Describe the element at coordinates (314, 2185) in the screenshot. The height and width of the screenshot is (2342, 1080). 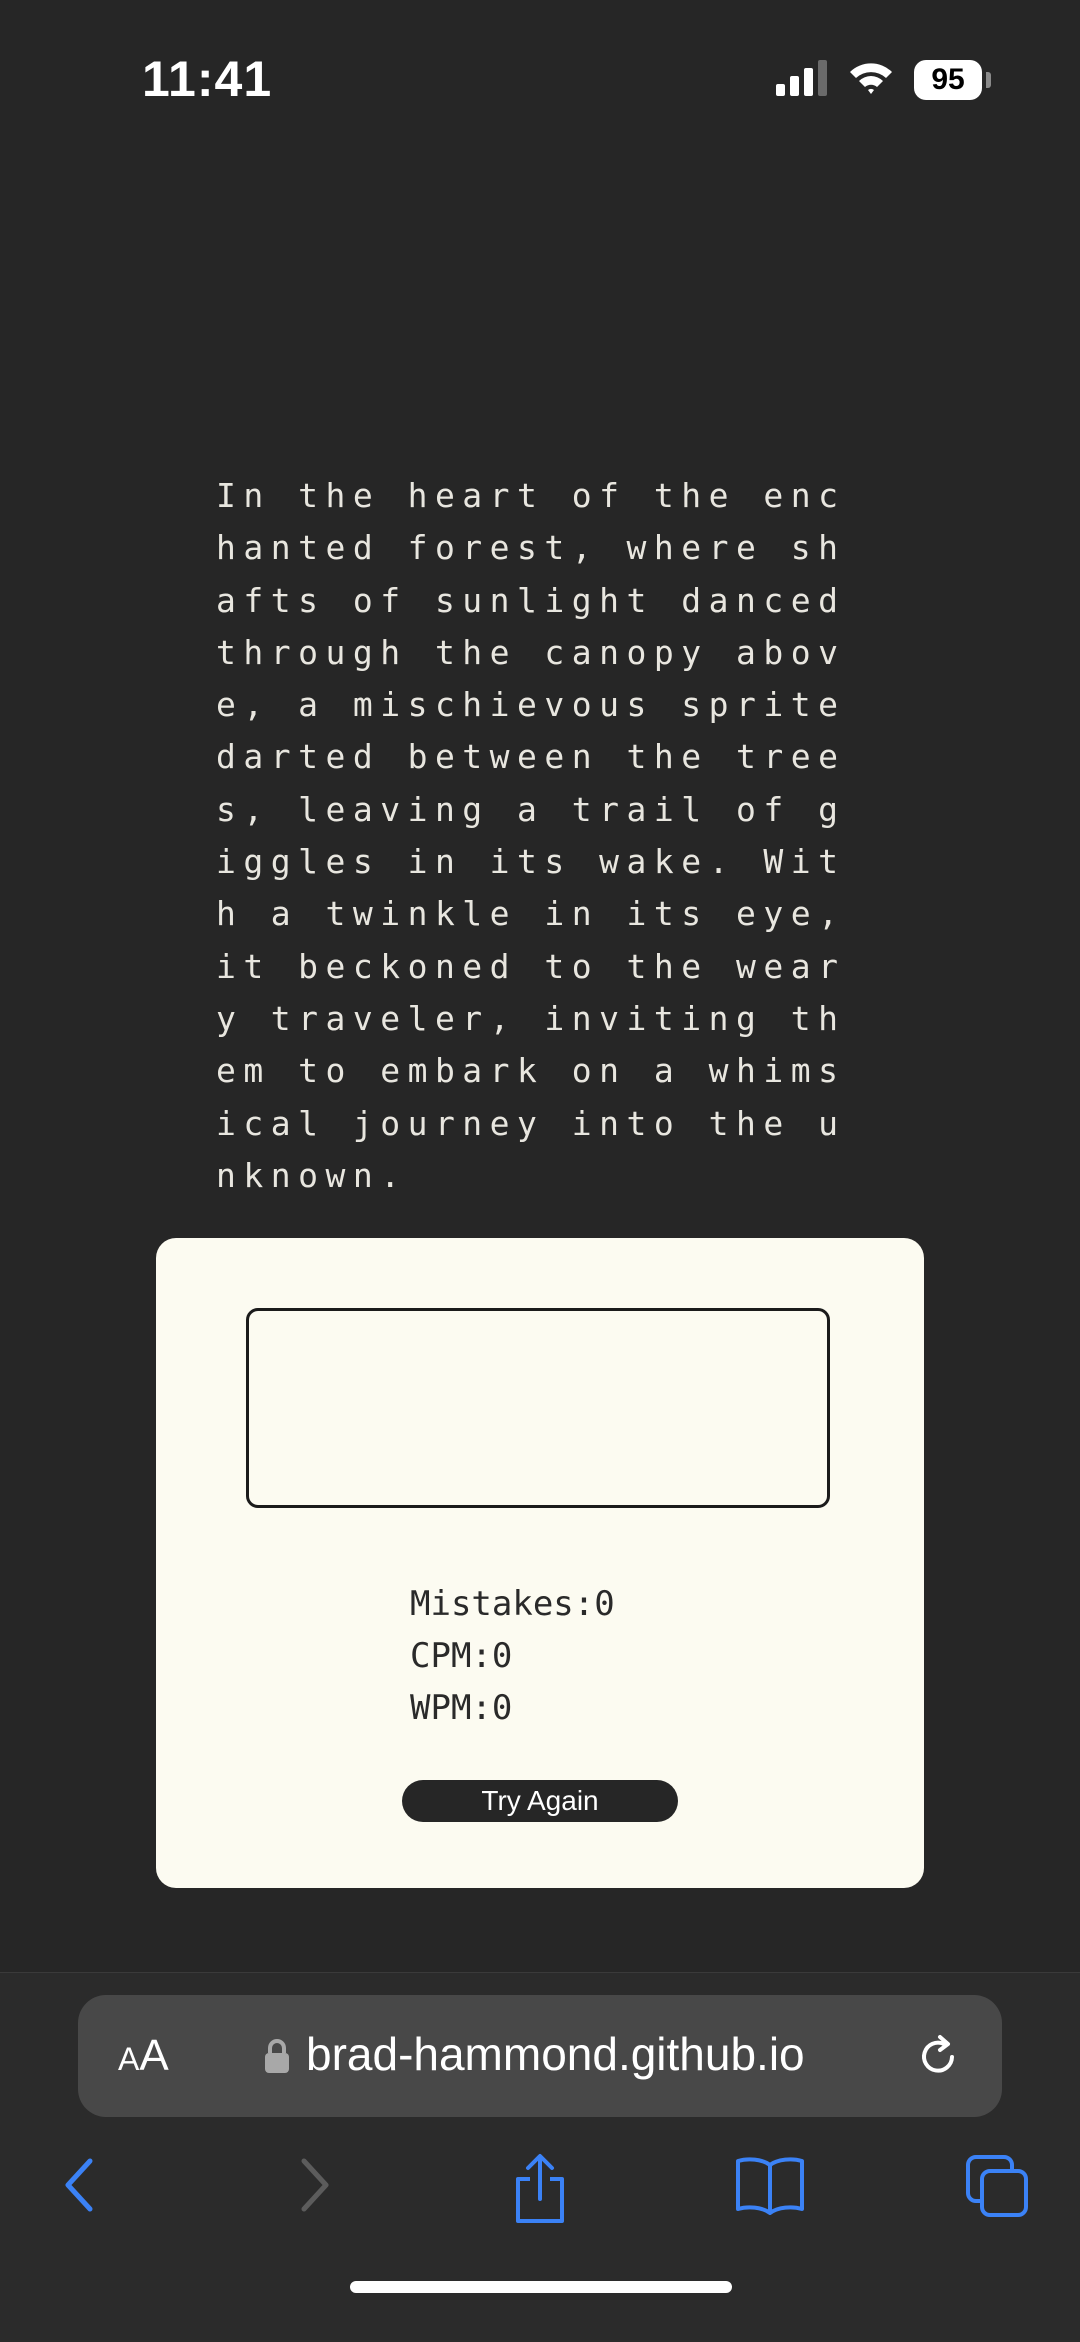
I see `forward-icon` at that location.